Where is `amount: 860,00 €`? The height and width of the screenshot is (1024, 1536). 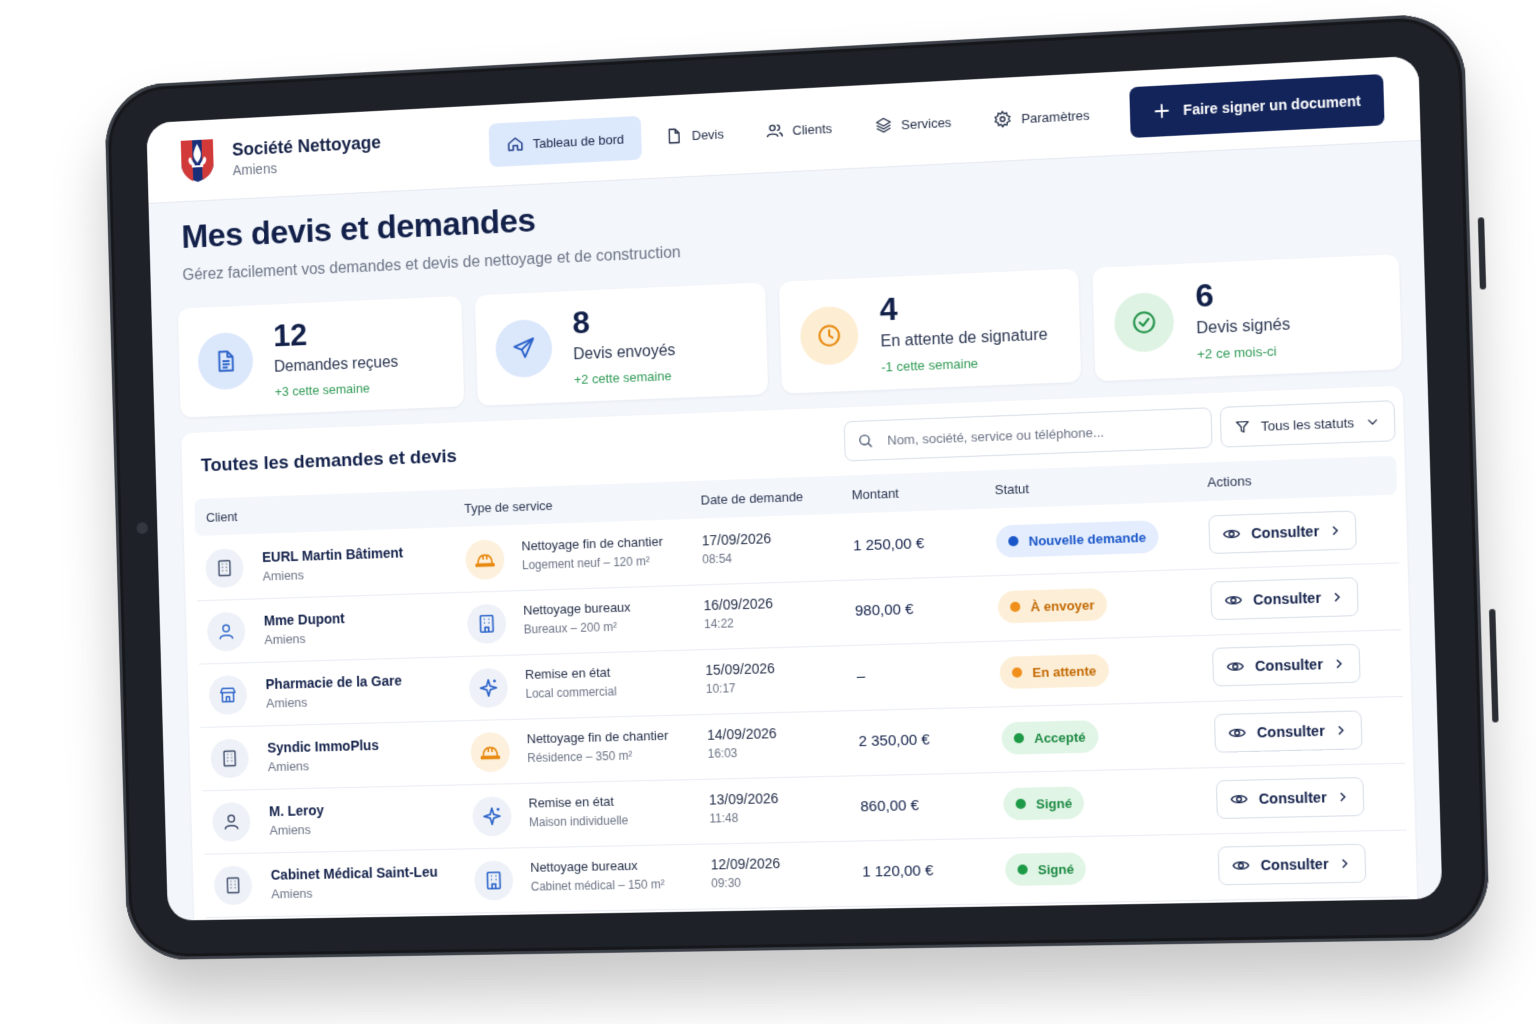
amount: 860,00 € is located at coordinates (890, 806).